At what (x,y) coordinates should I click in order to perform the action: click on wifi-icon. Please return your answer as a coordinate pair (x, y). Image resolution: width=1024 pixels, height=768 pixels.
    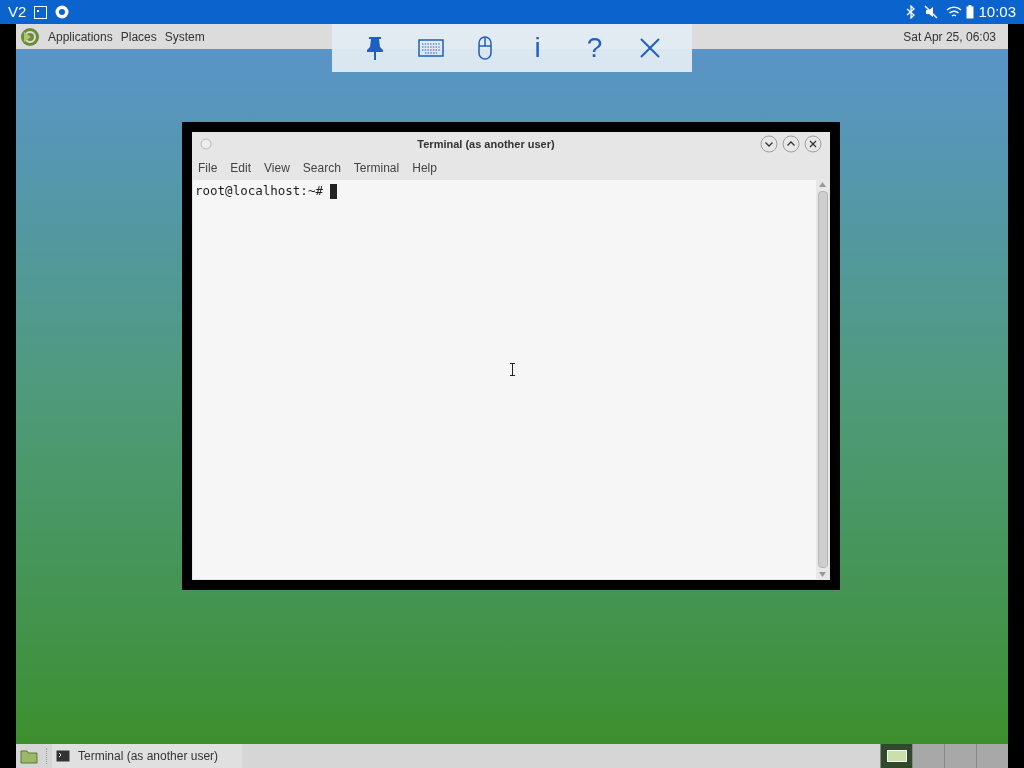
    Looking at the image, I should click on (954, 12).